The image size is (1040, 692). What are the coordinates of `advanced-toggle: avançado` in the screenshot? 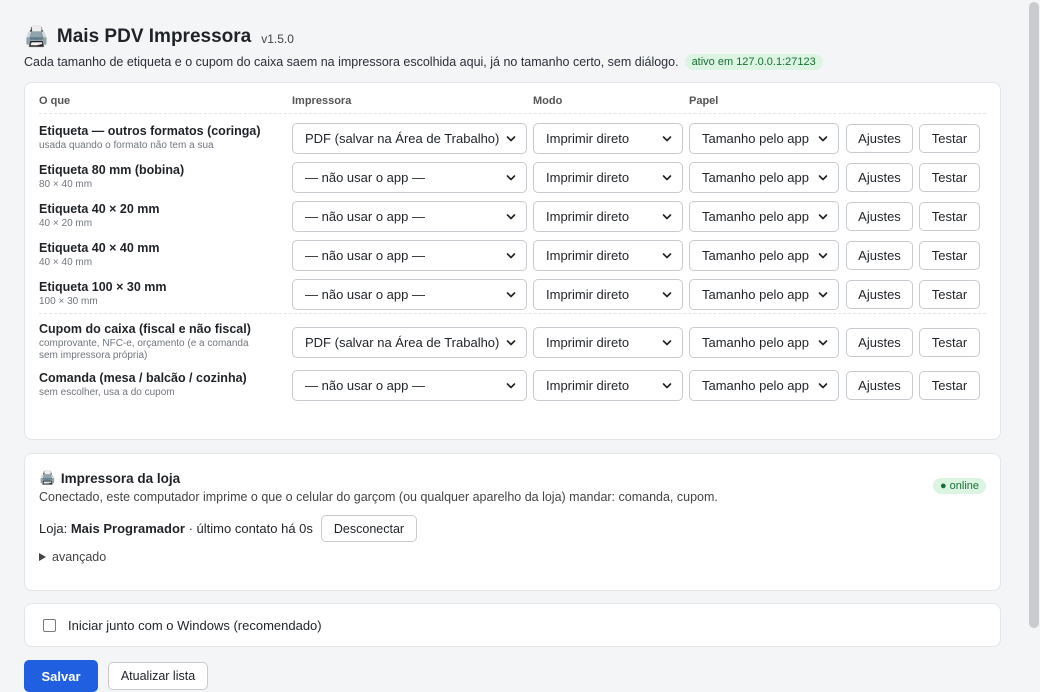 It's located at (72, 557).